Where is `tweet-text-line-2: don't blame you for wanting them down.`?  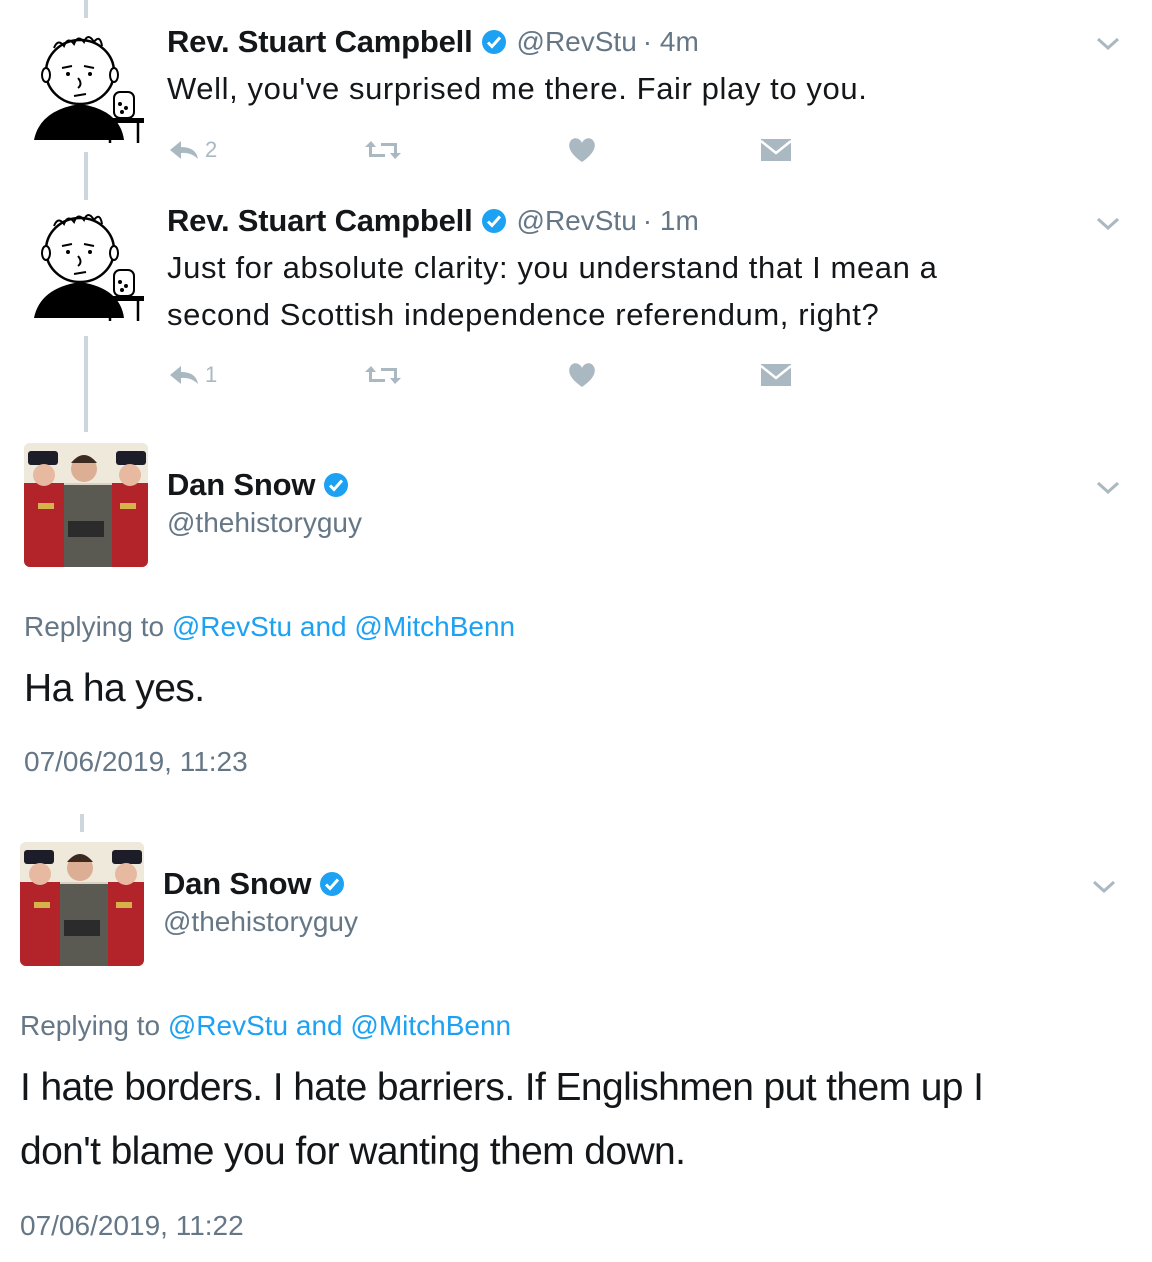 tweet-text-line-2: don't blame you for wanting them down. is located at coordinates (353, 1151).